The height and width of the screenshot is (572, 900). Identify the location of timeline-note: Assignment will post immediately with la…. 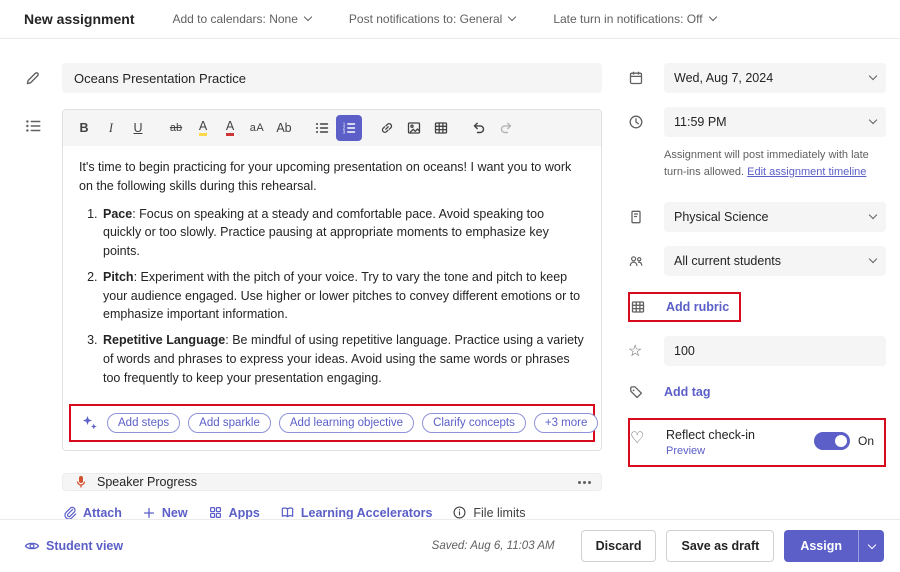
(766, 163).